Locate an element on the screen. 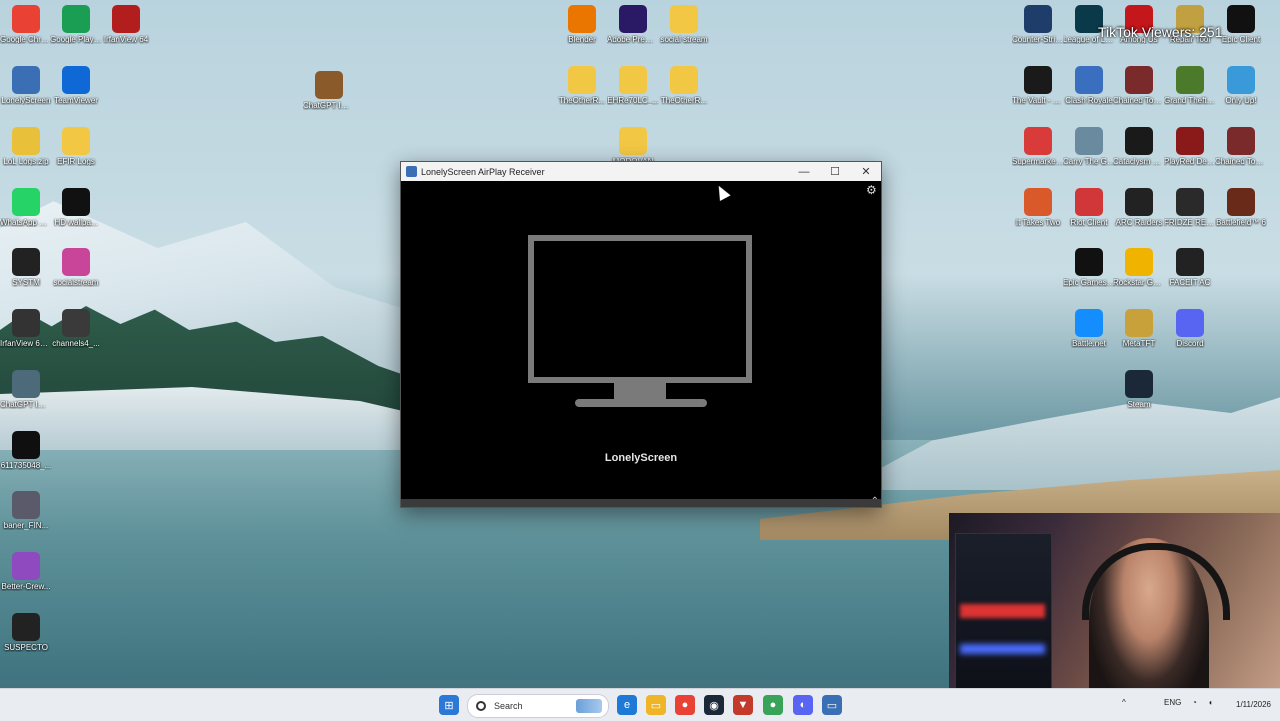  desktop-shortcut-label: Clash Royale is located at coordinates (1089, 100).